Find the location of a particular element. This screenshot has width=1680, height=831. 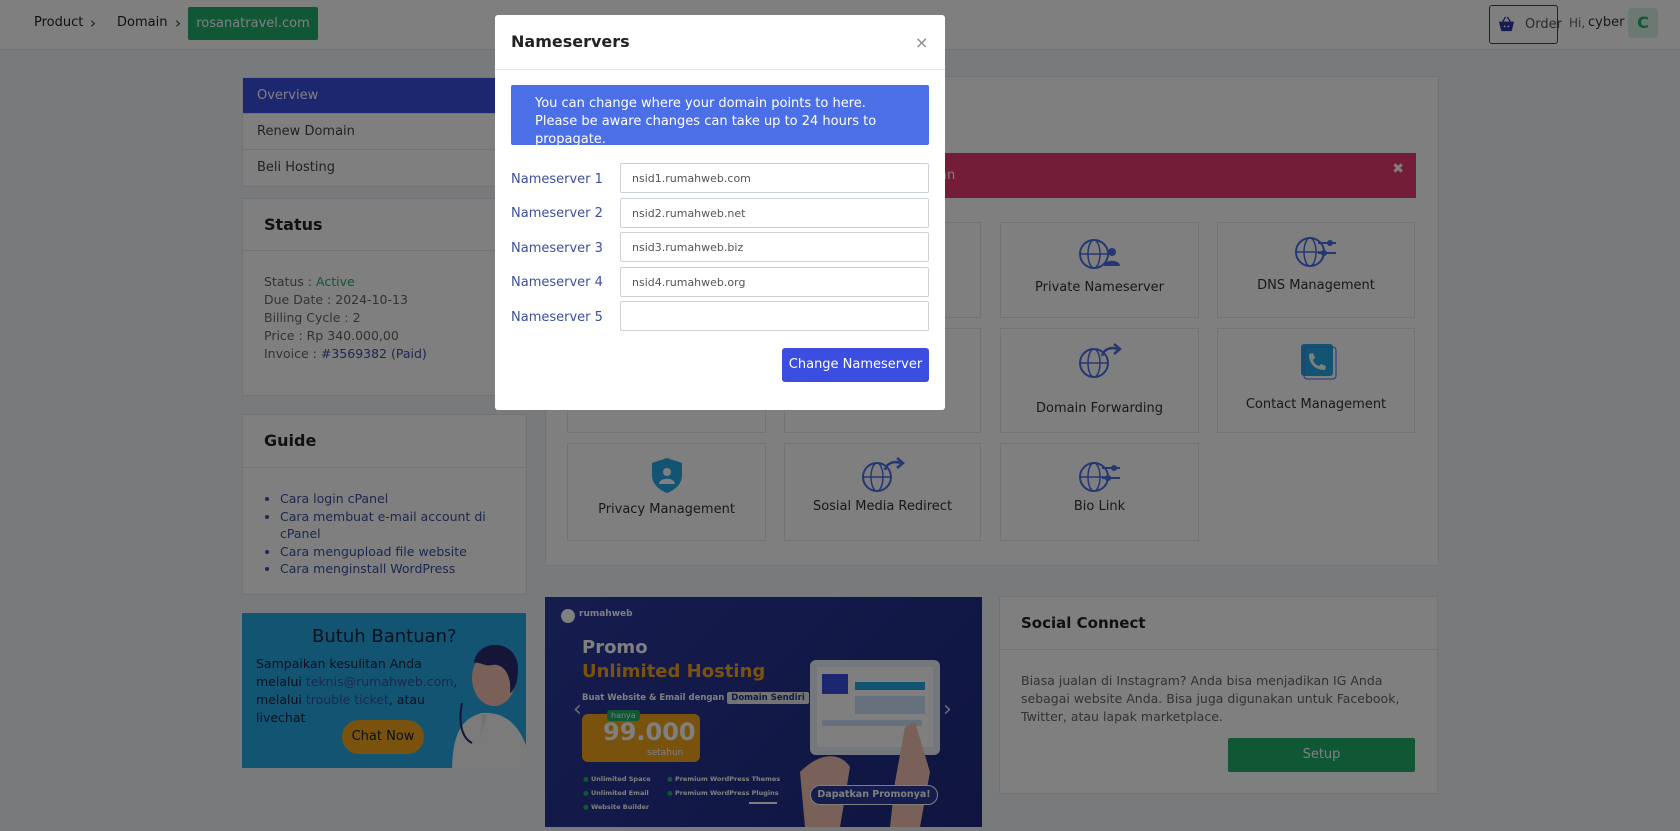

nameserver-4-input is located at coordinates (774, 282).